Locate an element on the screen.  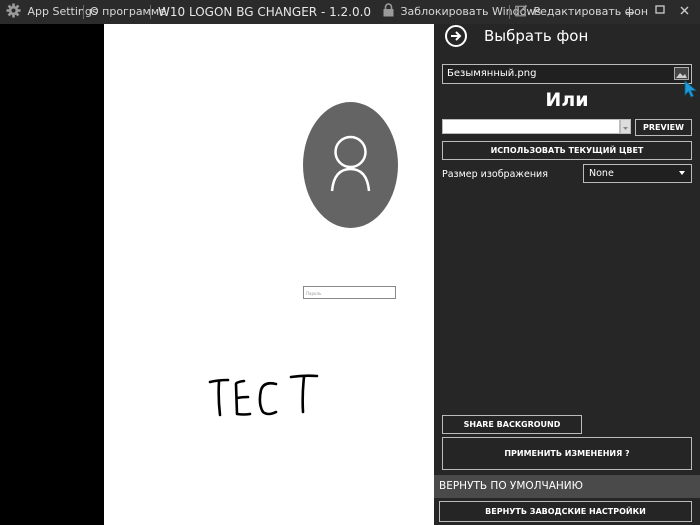
edit-icon is located at coordinates (521, 10).